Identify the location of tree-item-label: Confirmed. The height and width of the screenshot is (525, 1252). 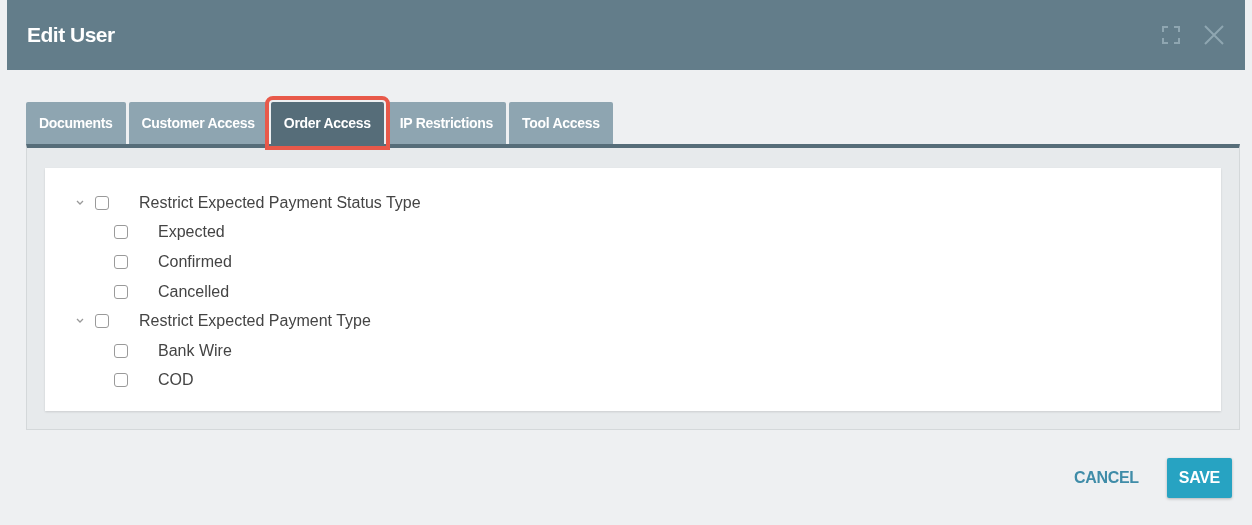
(195, 262).